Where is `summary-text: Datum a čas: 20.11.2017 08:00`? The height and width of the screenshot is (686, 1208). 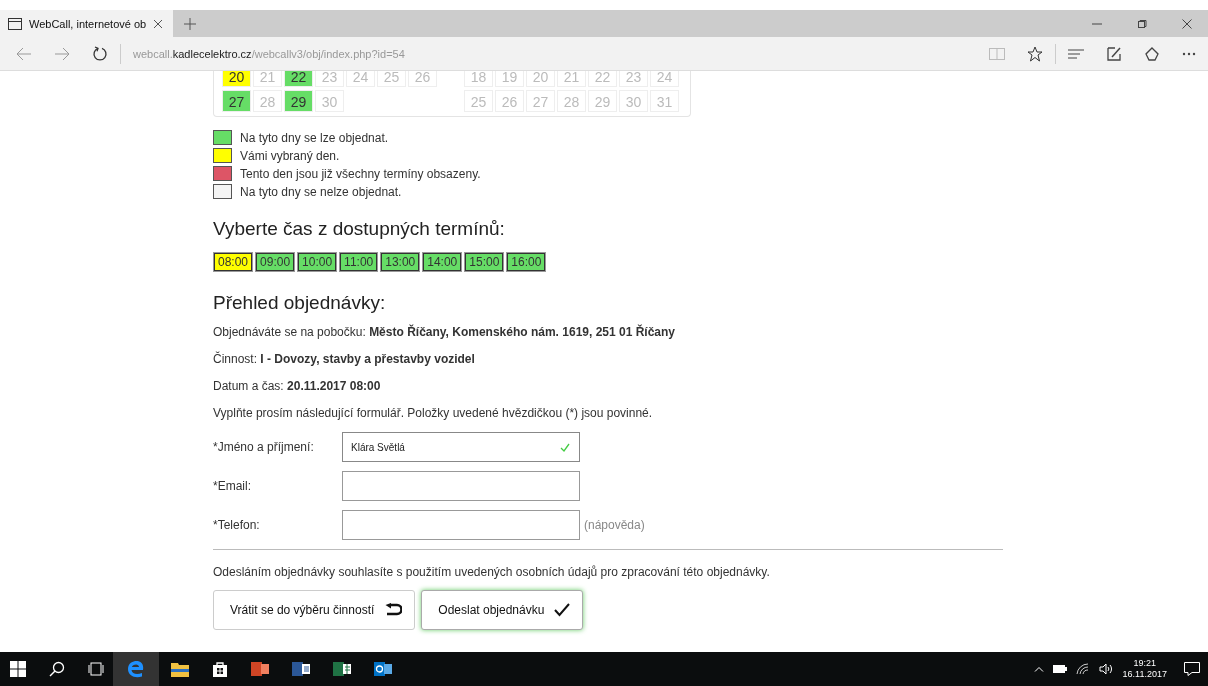
summary-text: Datum a čas: 20.11.2017 08:00 is located at coordinates (297, 386).